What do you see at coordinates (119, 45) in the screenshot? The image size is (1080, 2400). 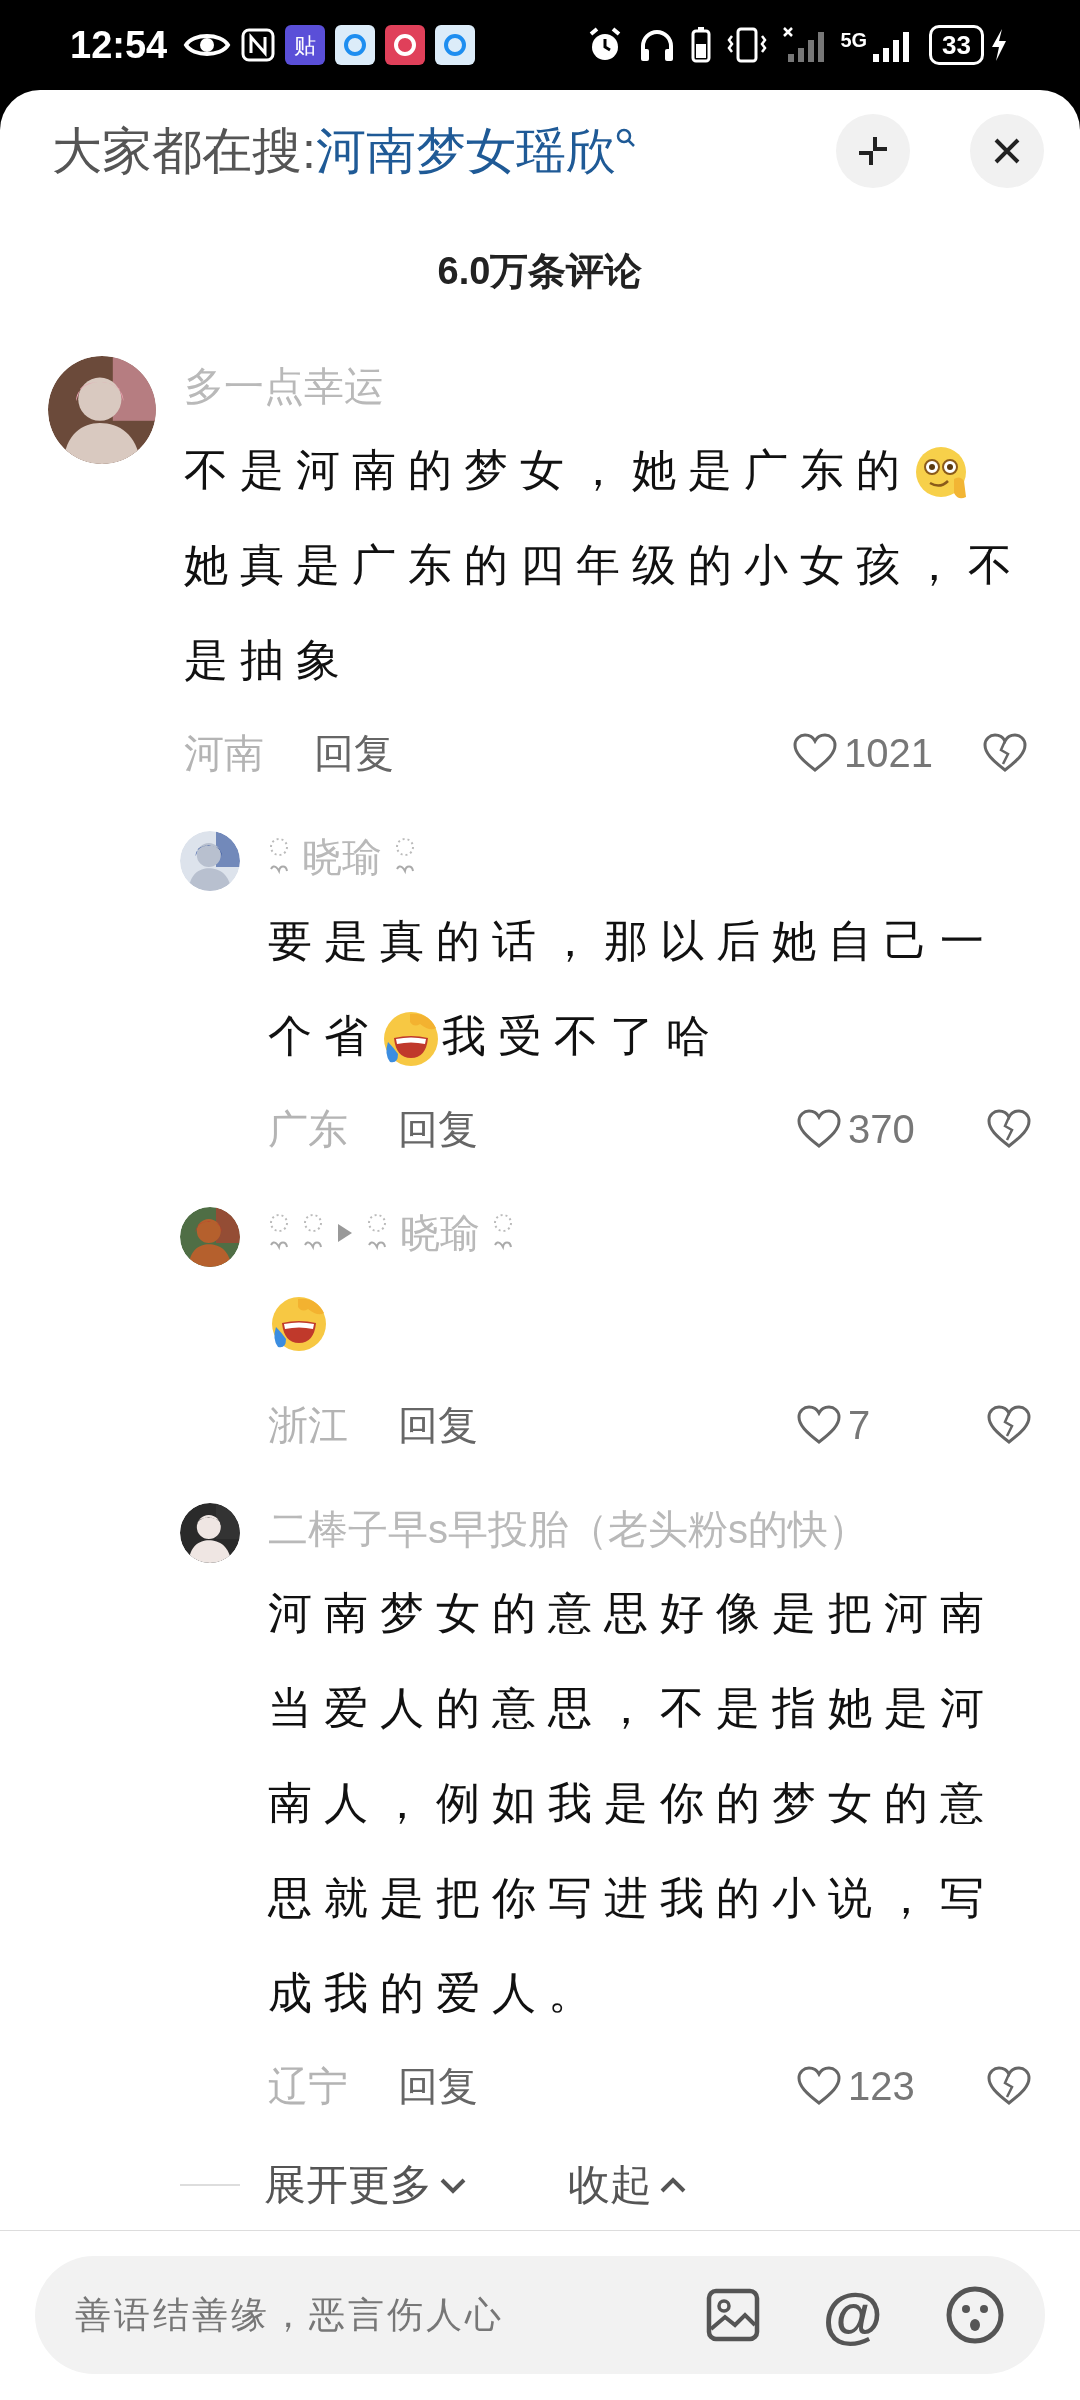 I see `clock-time: 12:54` at bounding box center [119, 45].